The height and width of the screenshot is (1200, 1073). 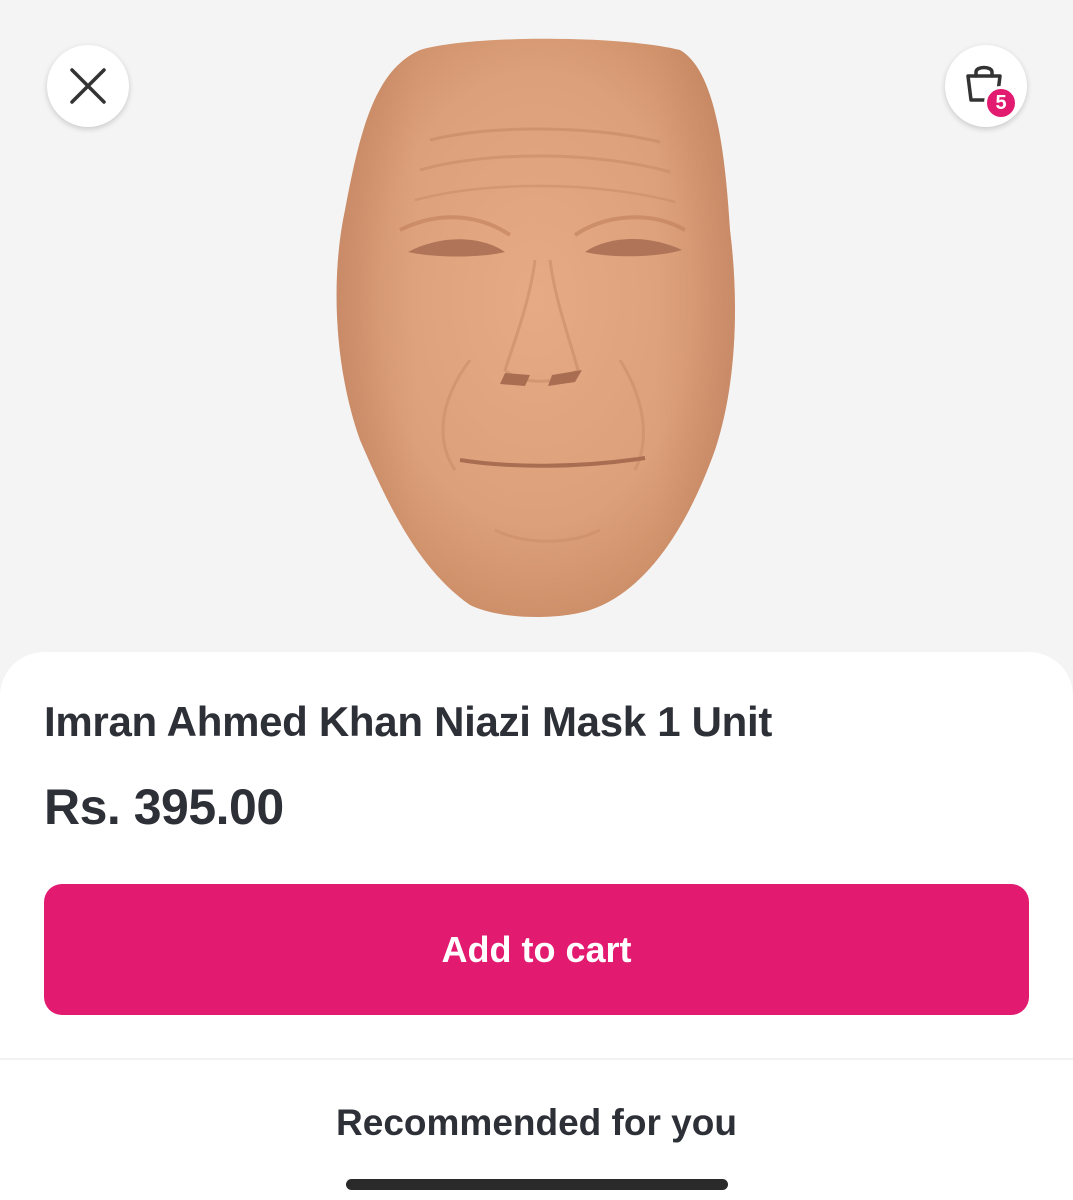 I want to click on cart-button: 5, so click(x=986, y=86).